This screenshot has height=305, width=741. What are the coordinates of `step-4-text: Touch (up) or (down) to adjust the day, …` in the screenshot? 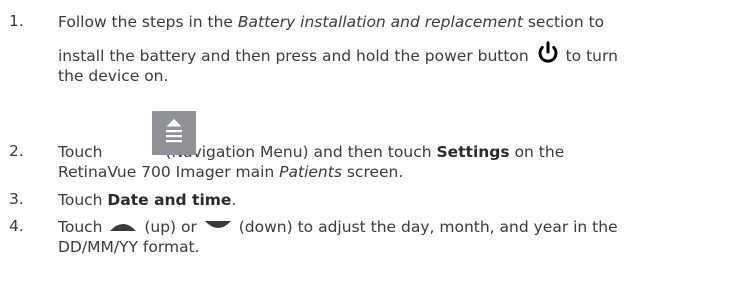 It's located at (396, 237).